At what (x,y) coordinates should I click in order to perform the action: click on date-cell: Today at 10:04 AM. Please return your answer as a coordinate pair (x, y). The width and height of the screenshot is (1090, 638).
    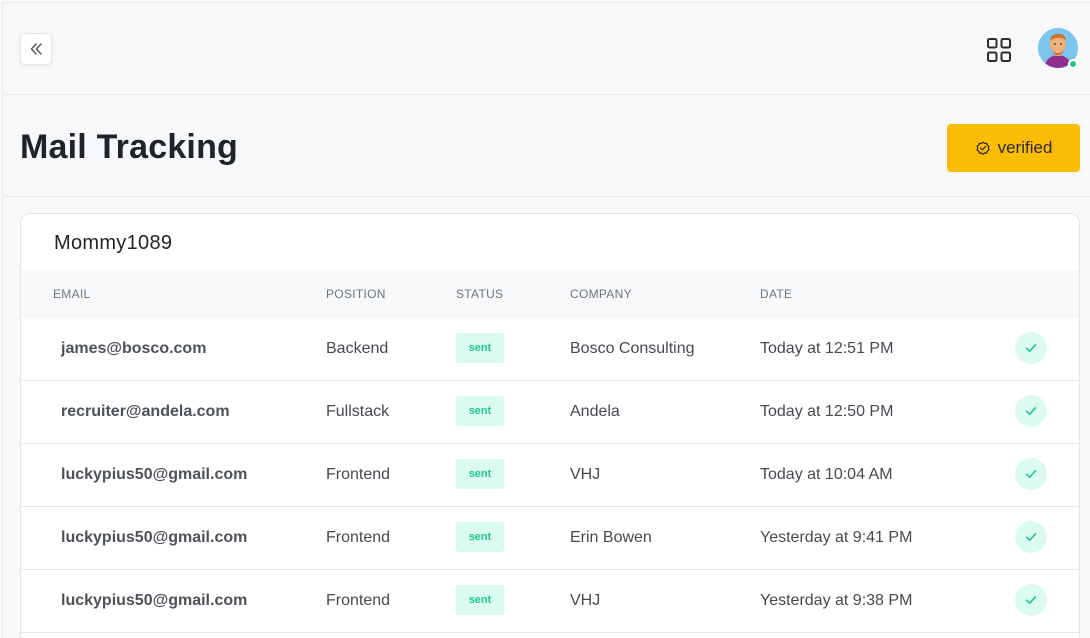
    Looking at the image, I should click on (826, 474).